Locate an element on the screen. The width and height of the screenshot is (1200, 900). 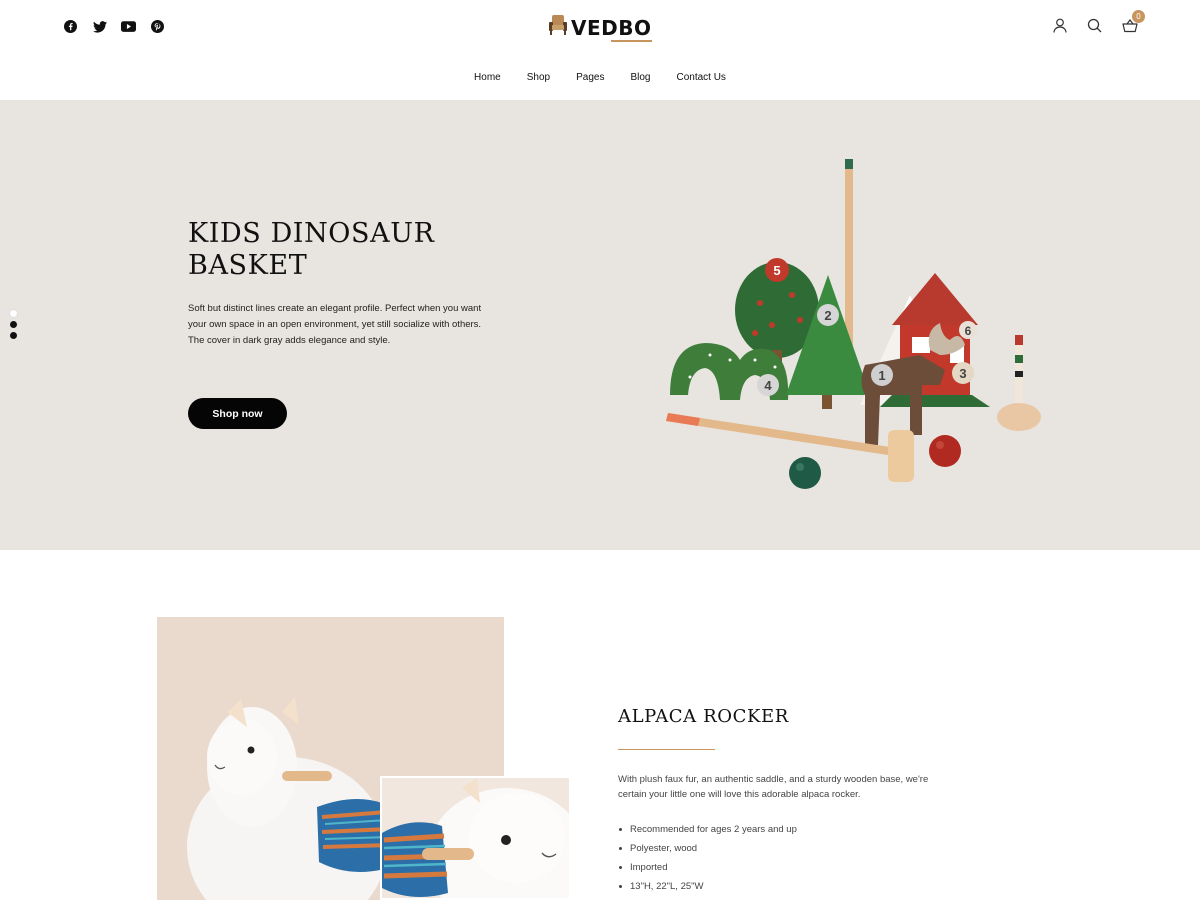
nav-item-shop: Shop is located at coordinates (538, 77).